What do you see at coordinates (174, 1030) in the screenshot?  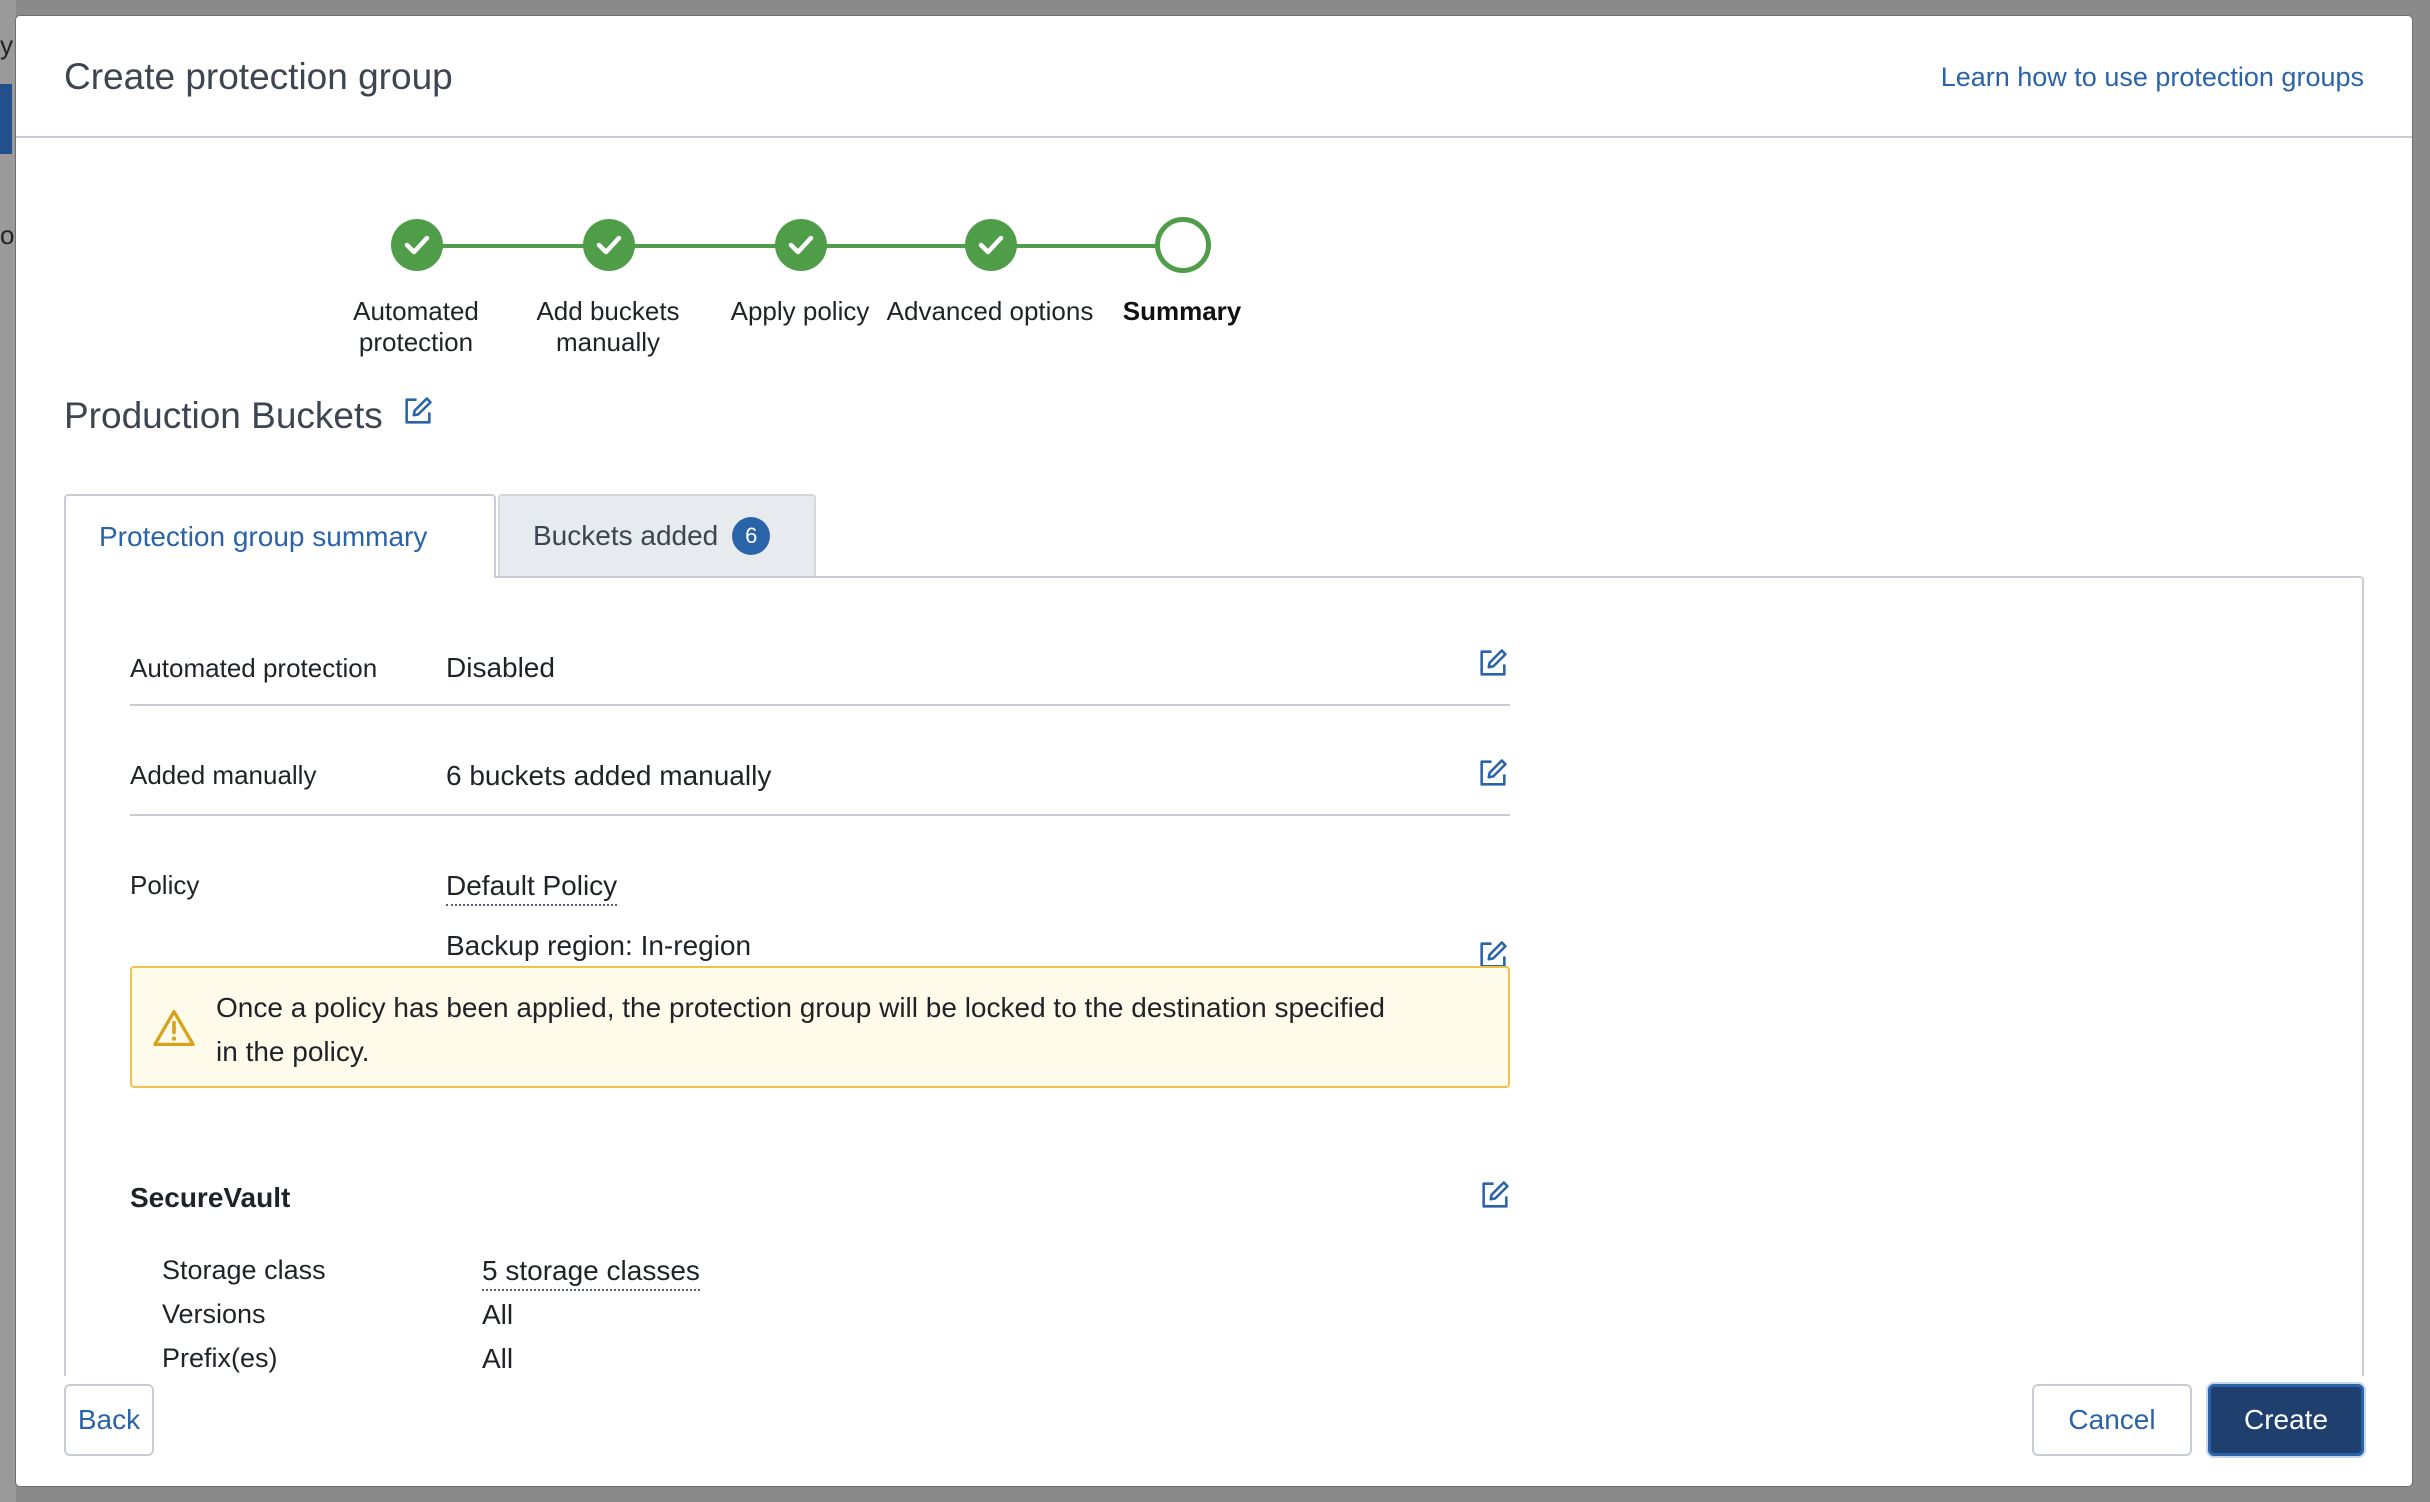 I see `warning-icon` at bounding box center [174, 1030].